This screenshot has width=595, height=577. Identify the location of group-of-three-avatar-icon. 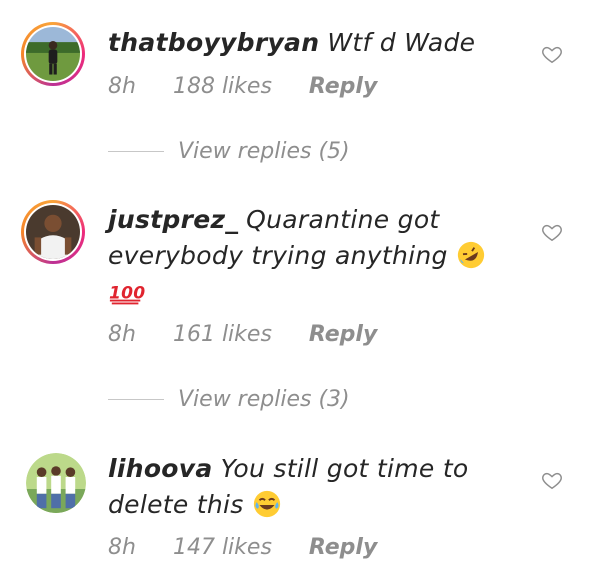
(56, 483).